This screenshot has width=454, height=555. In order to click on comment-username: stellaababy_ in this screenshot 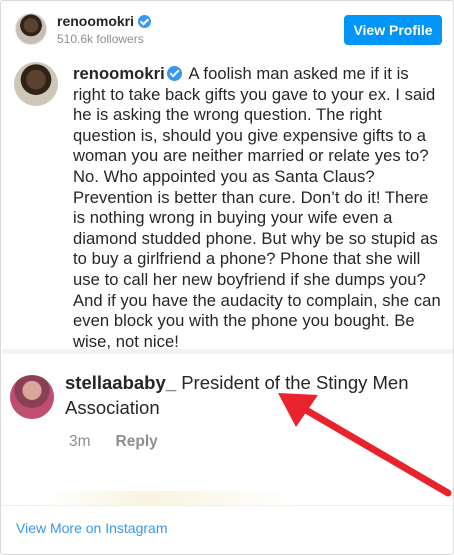, I will do `click(121, 382)`.